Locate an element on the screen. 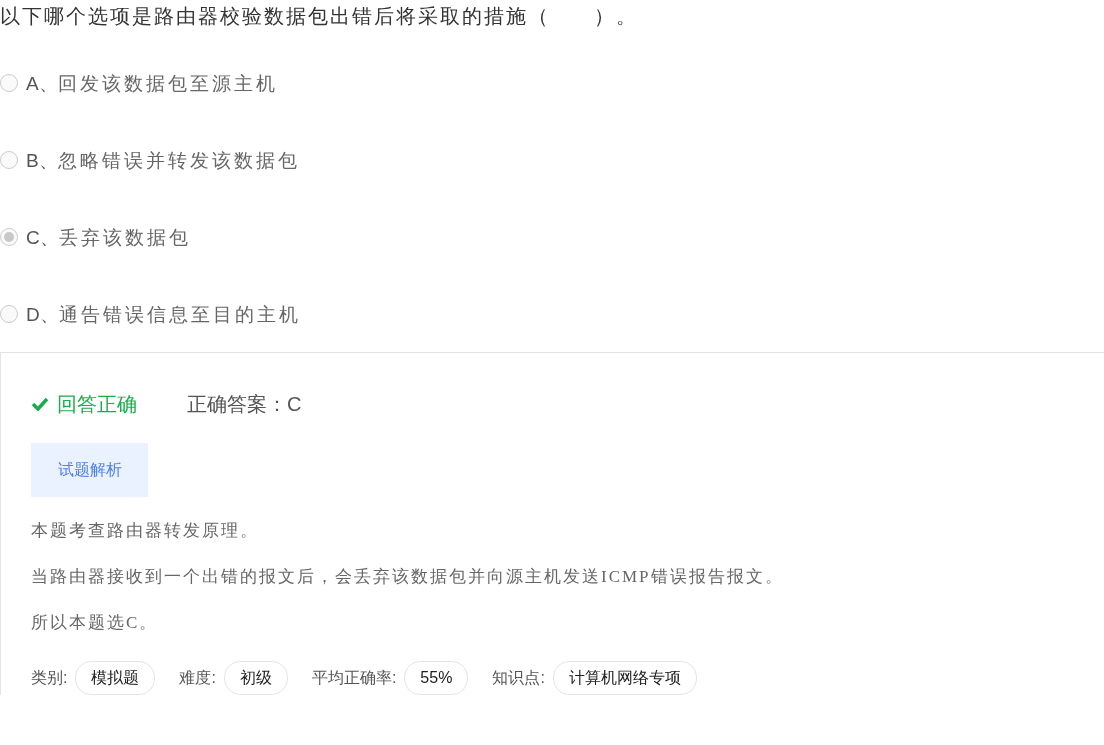  result-status: 回答正确 is located at coordinates (97, 404).